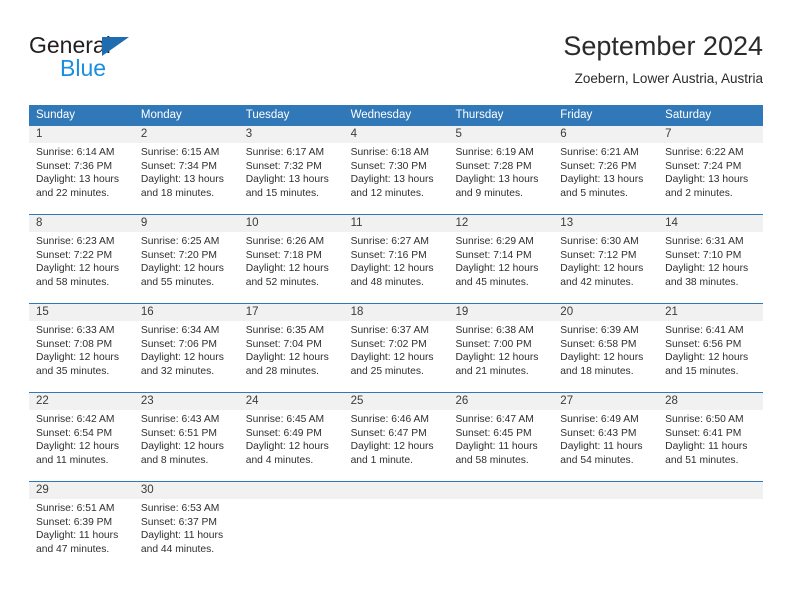  What do you see at coordinates (396, 134) in the screenshot?
I see `day-number: 4` at bounding box center [396, 134].